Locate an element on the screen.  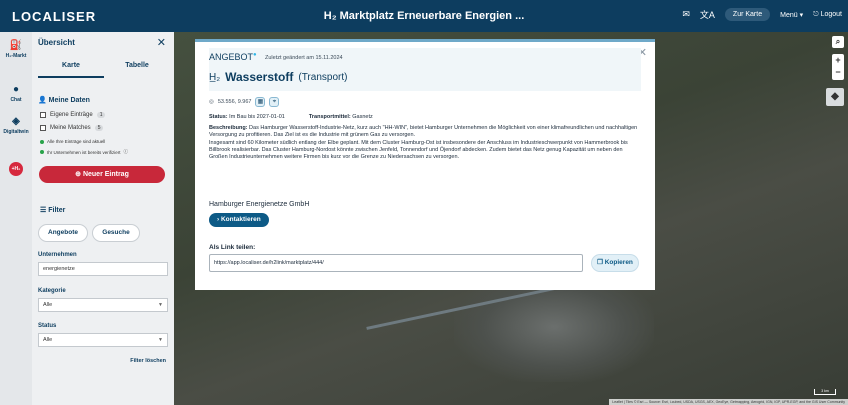
transport-field: Transportmittel: Gasnetz is located at coordinates (340, 117).